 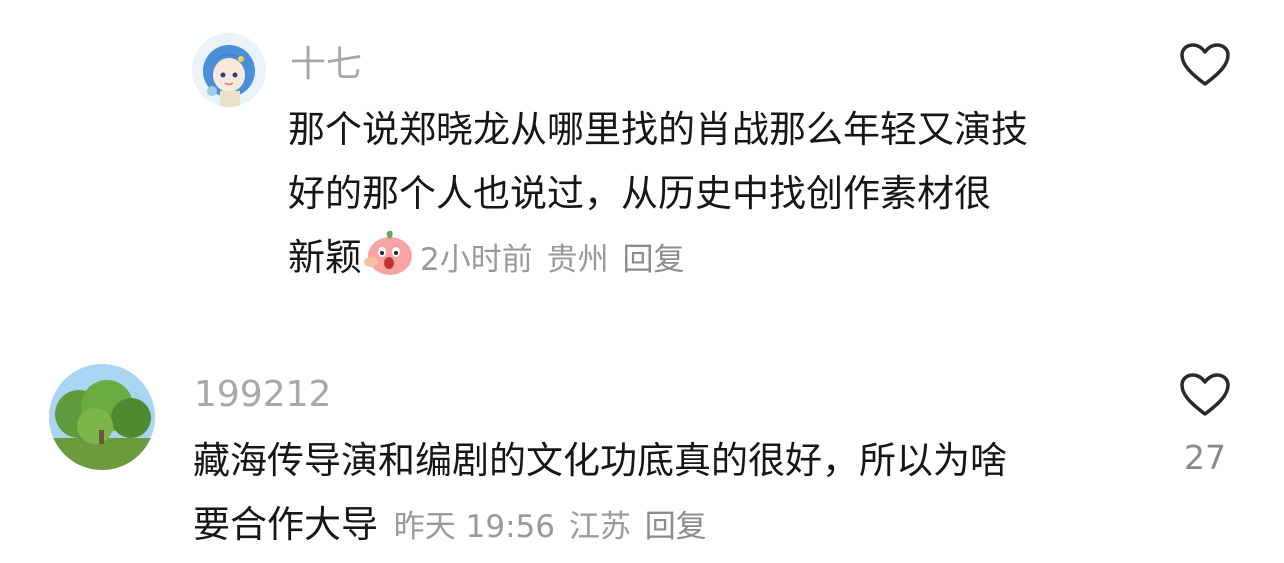 I want to click on comment-time: 2小时前, so click(x=476, y=260).